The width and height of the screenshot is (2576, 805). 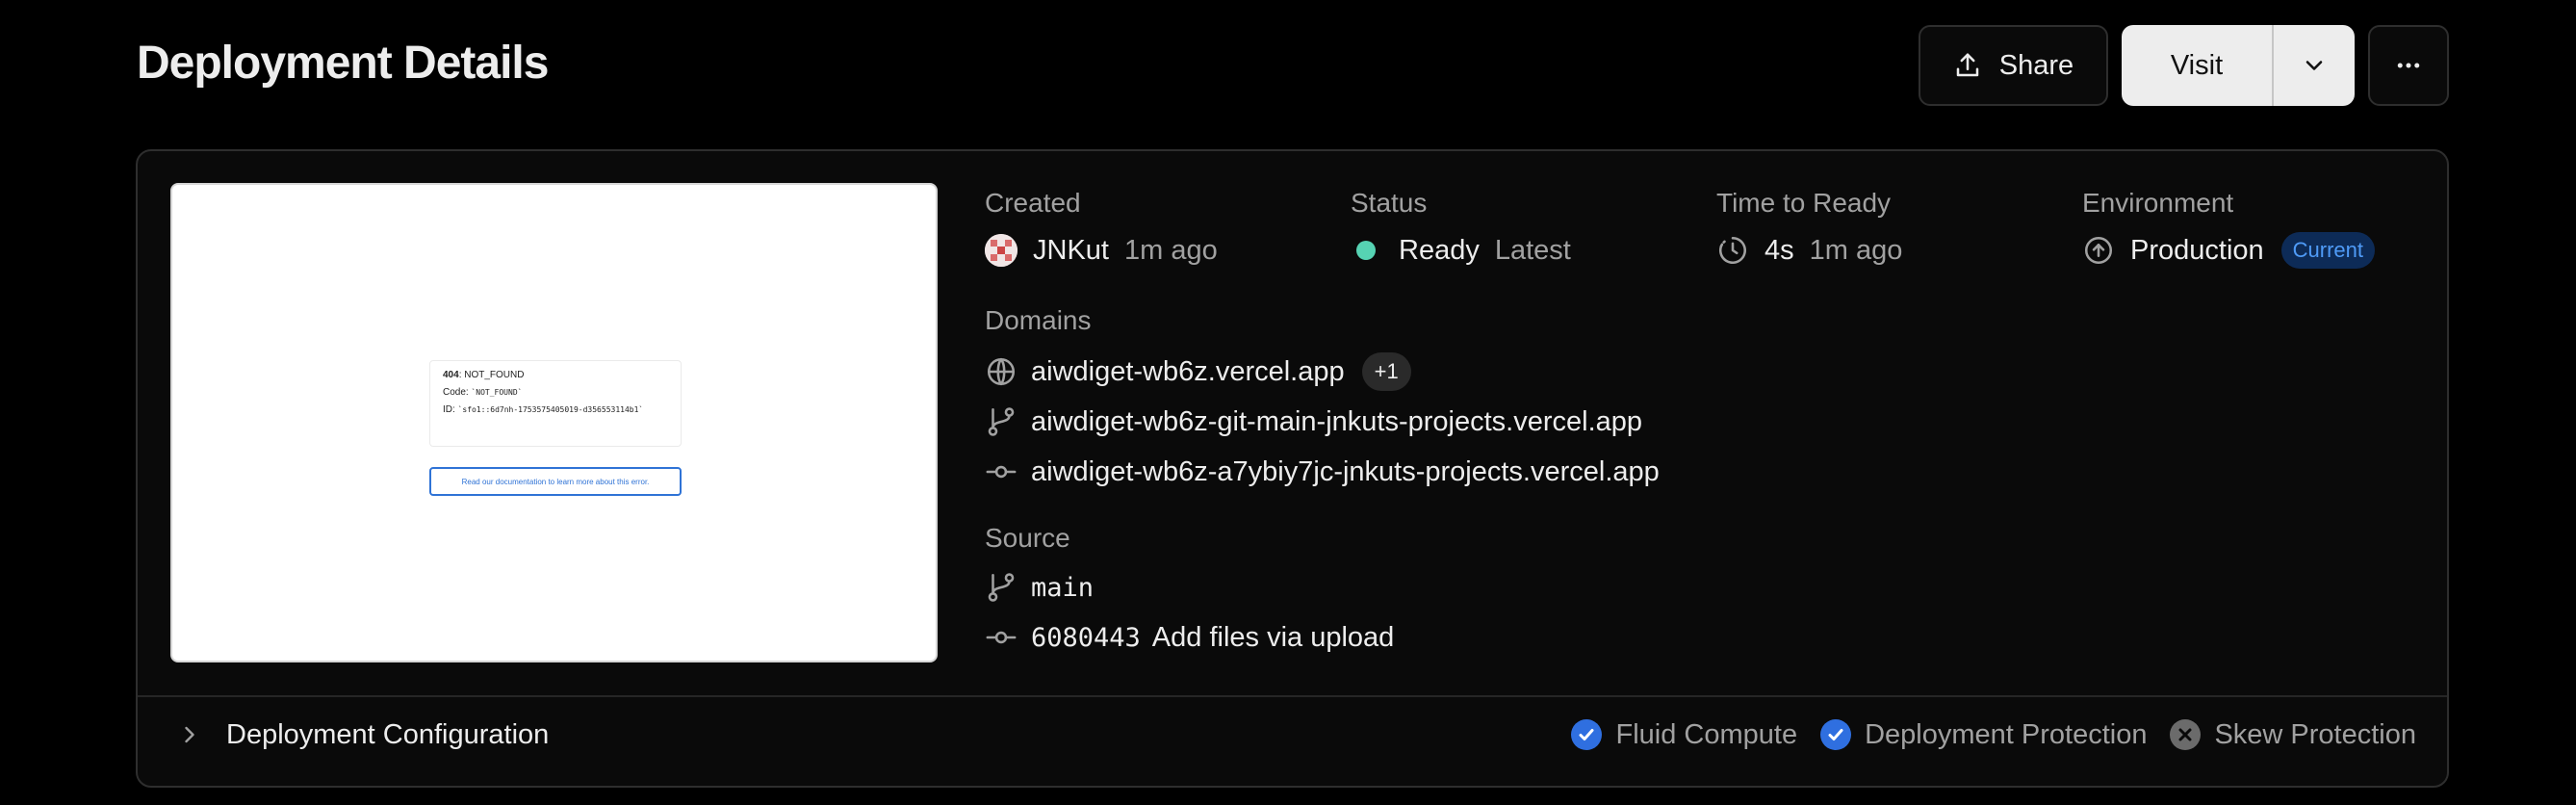 What do you see at coordinates (1533, 250) in the screenshot?
I see `status-tag: Latest` at bounding box center [1533, 250].